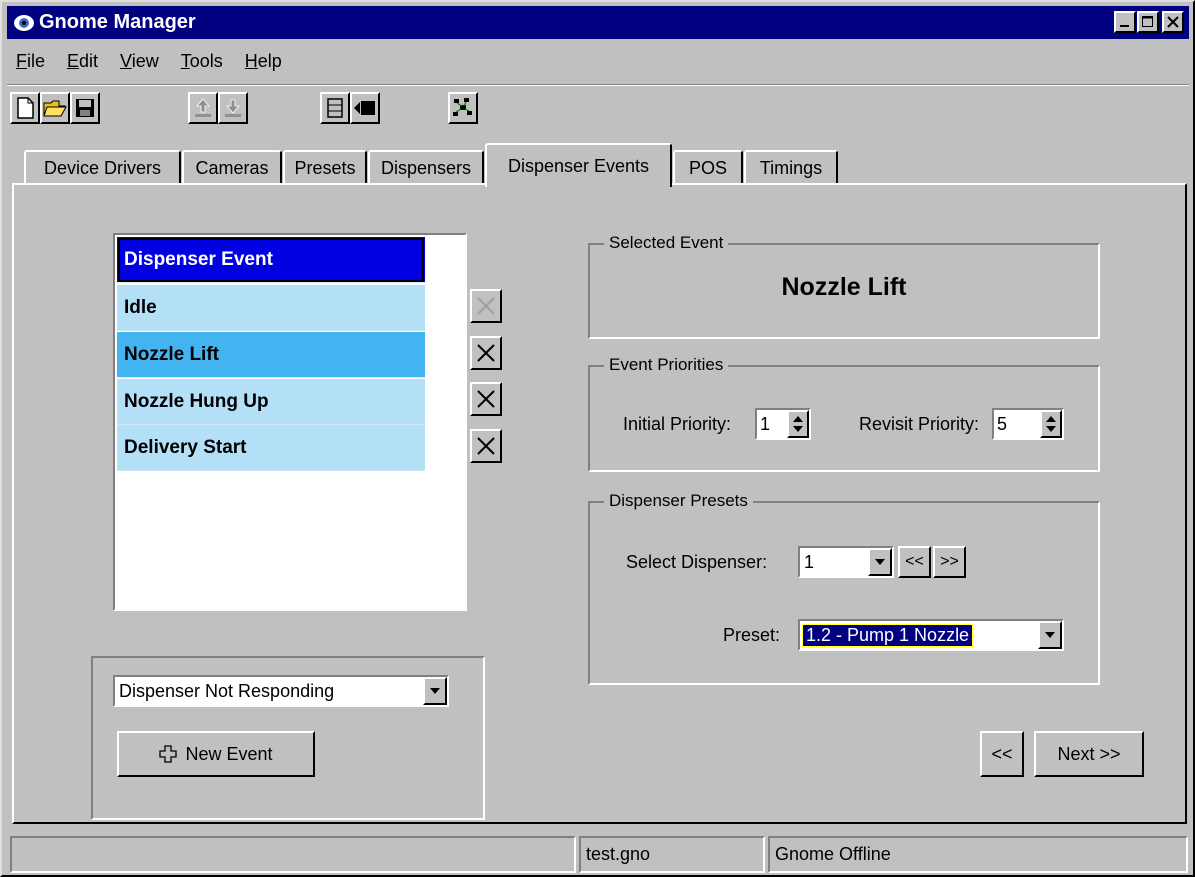 The width and height of the screenshot is (1195, 877). I want to click on next-dispenser-button: >>, so click(949, 562).